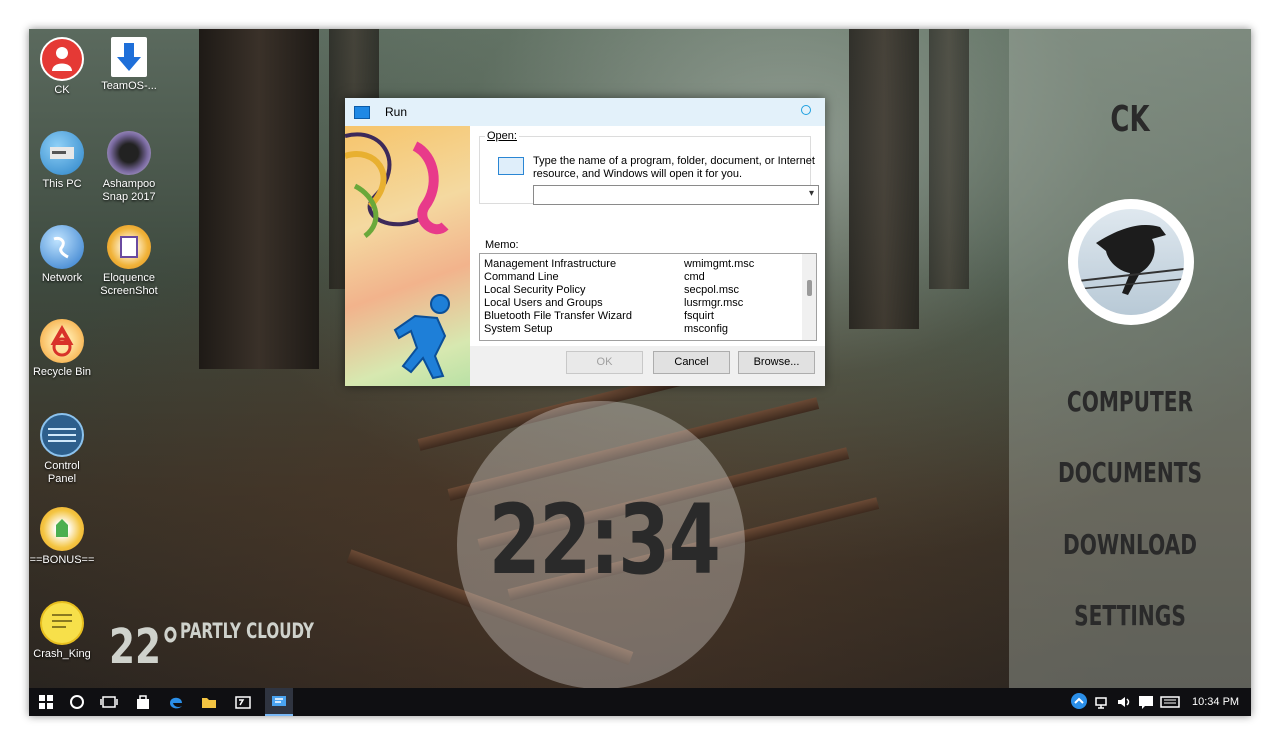 The image size is (1280, 745). Describe the element at coordinates (46, 702) in the screenshot. I see `windows-start-icon` at that location.